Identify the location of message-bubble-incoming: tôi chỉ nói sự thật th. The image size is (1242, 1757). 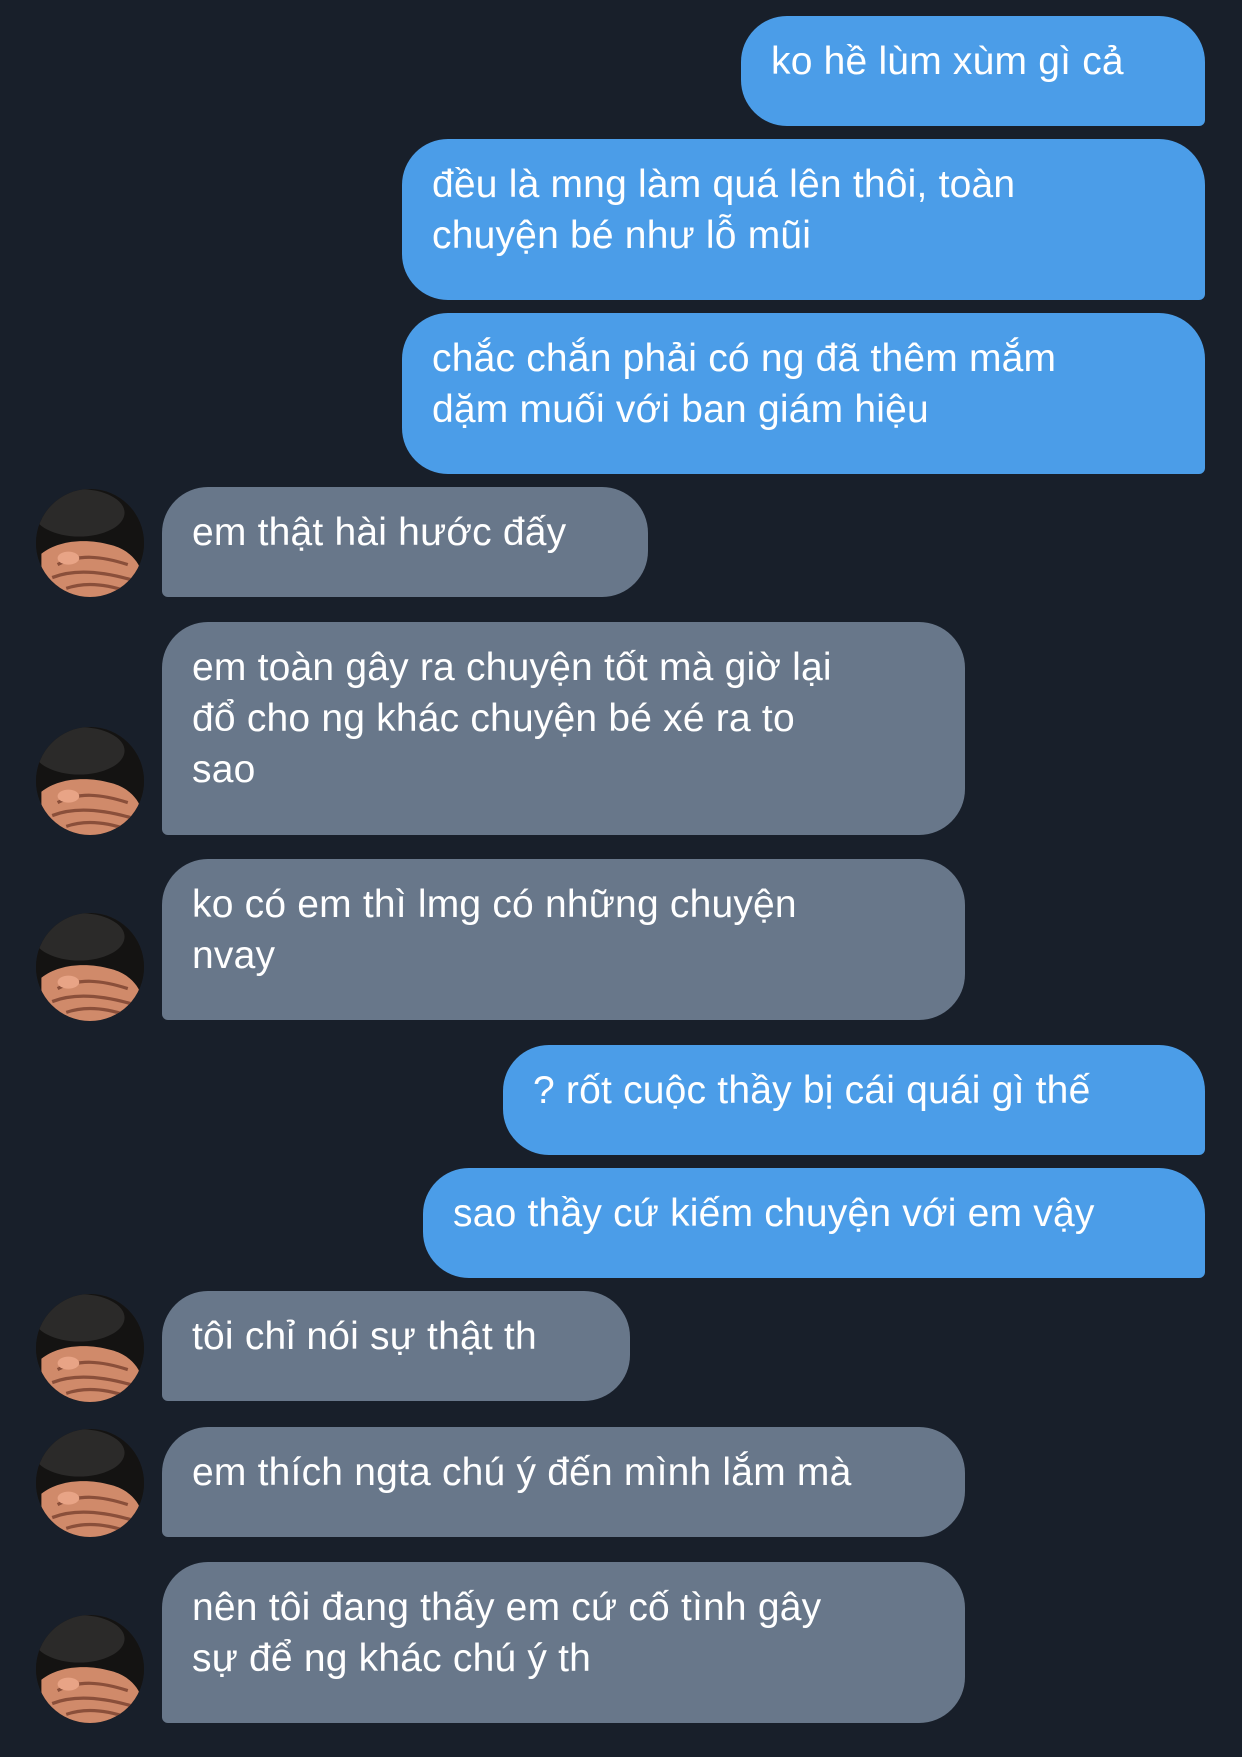
(396, 1346).